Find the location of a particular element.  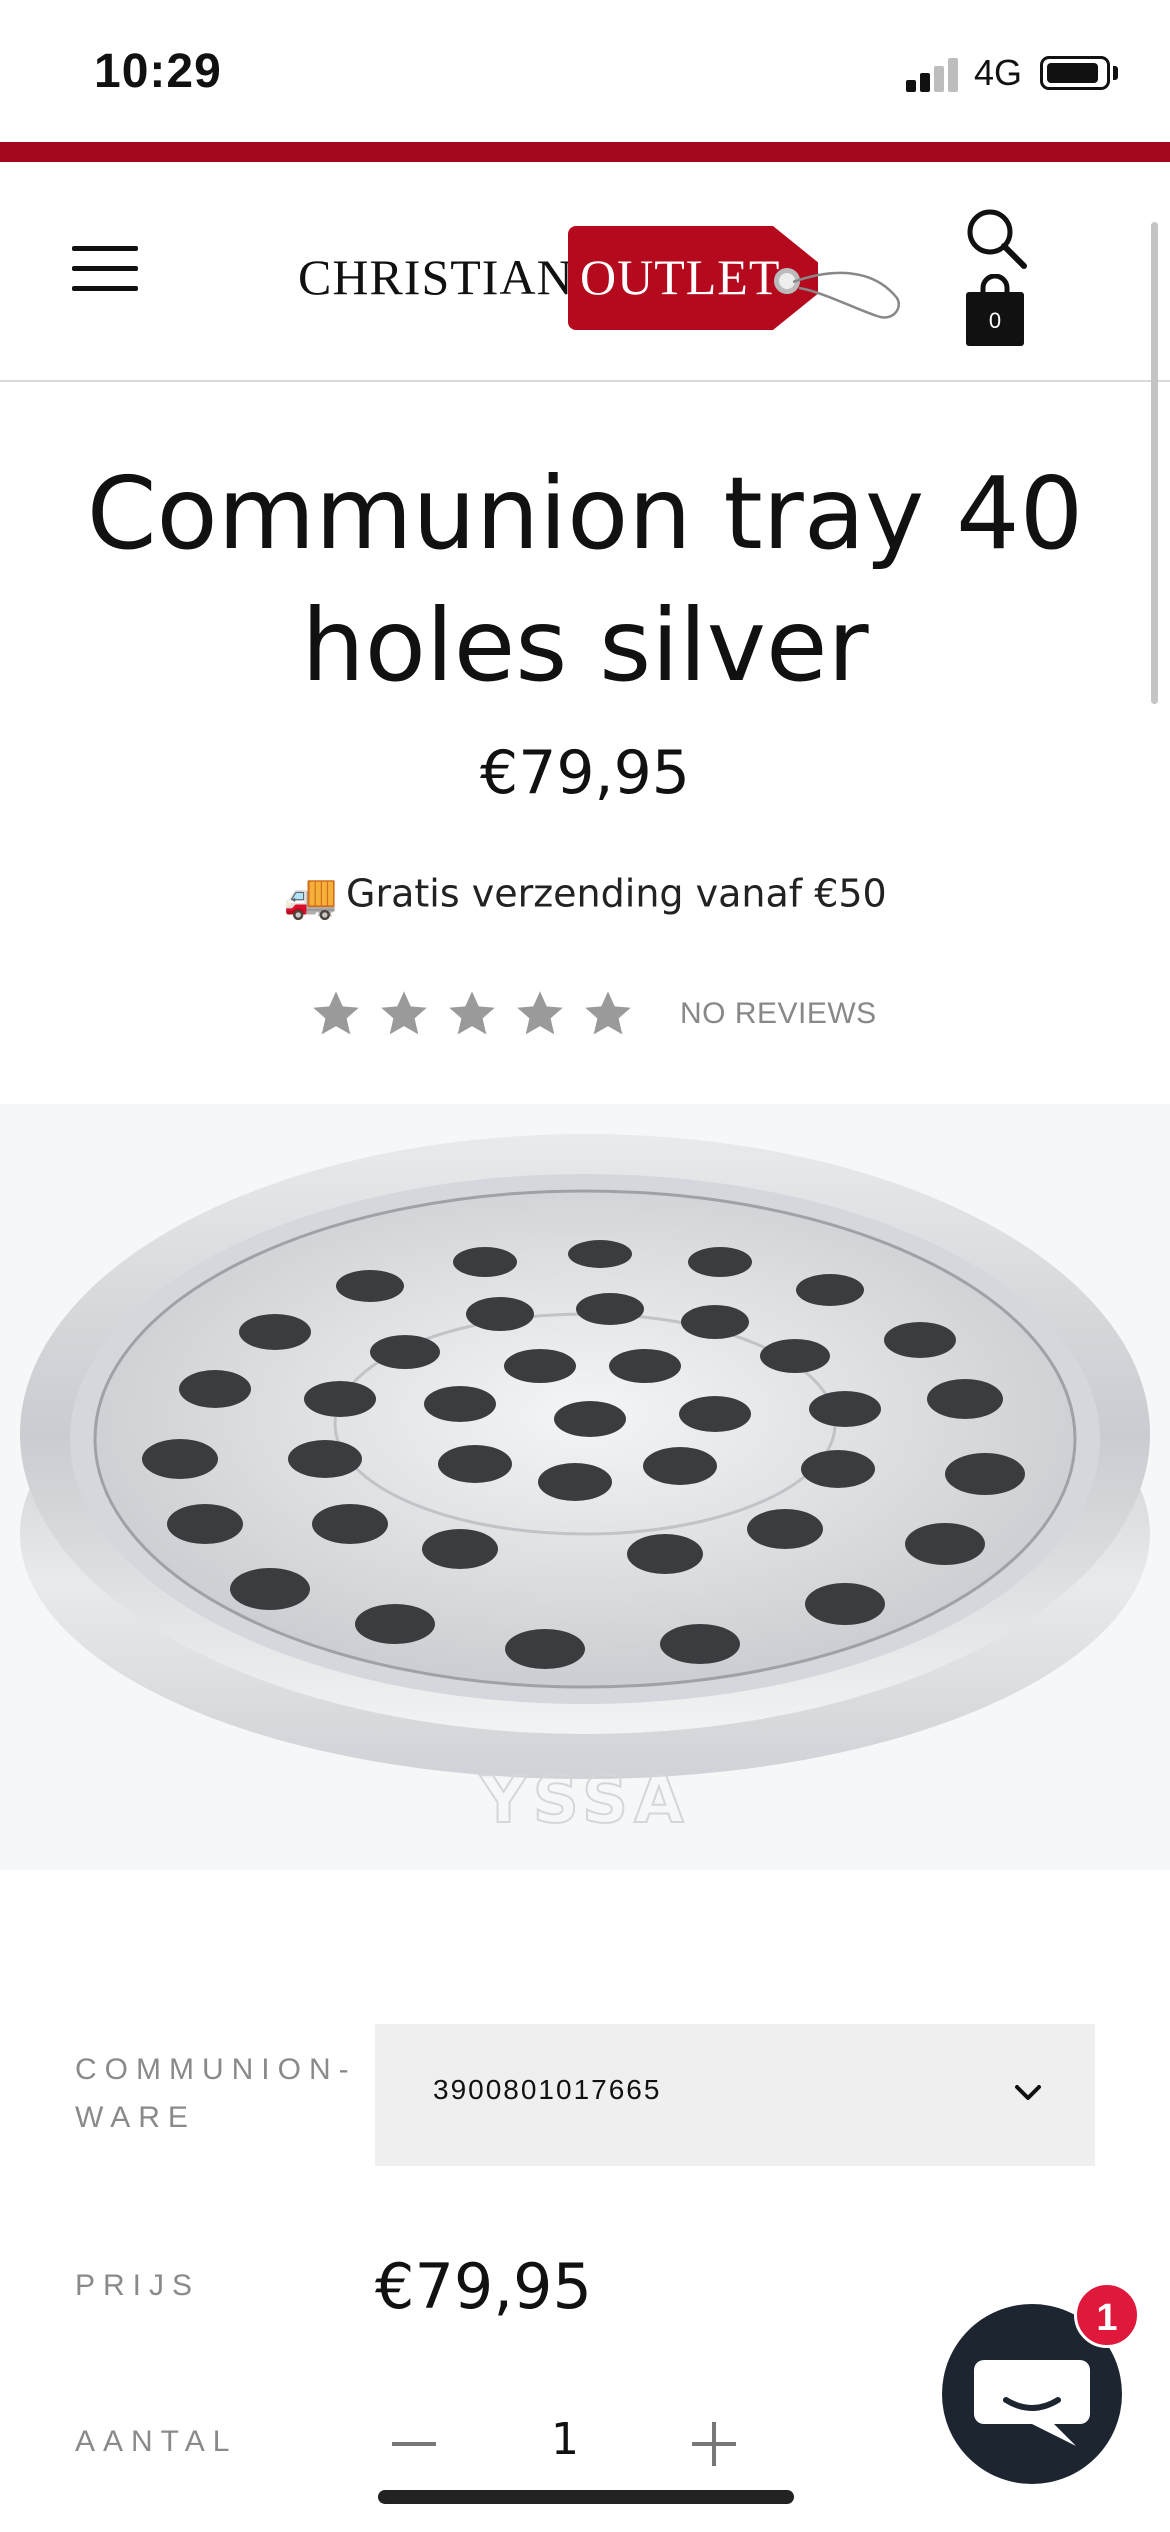

menu-icon is located at coordinates (105, 269).